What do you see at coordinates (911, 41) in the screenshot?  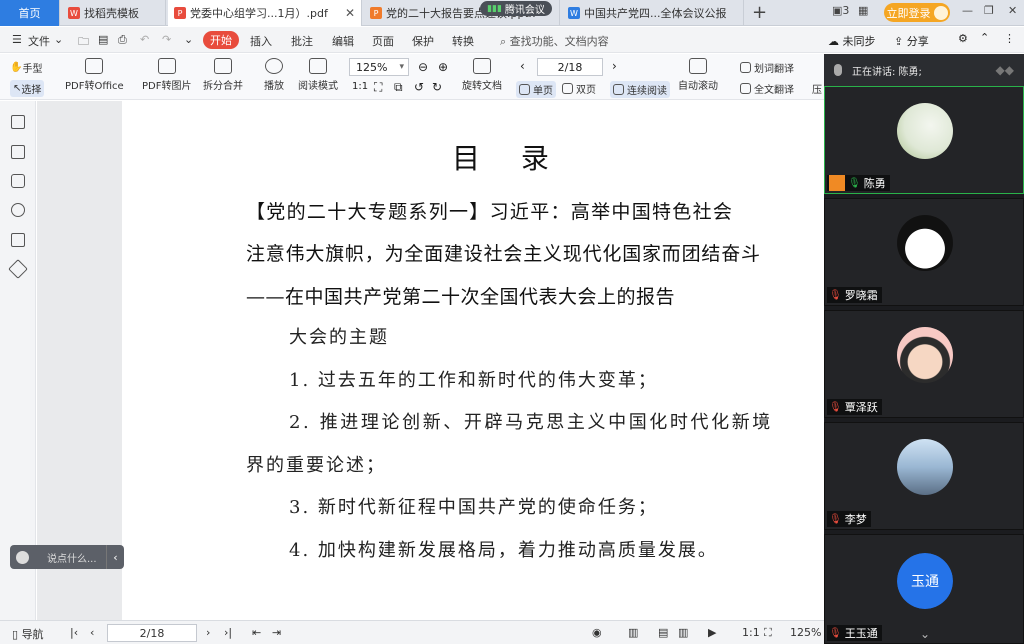 I see `share-button: ⇪ 分享` at bounding box center [911, 41].